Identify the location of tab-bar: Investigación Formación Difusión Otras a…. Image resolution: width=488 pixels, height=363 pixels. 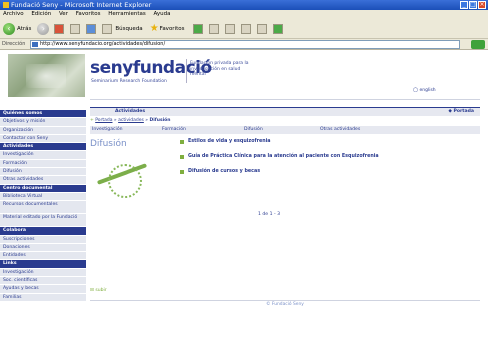
(285, 130).